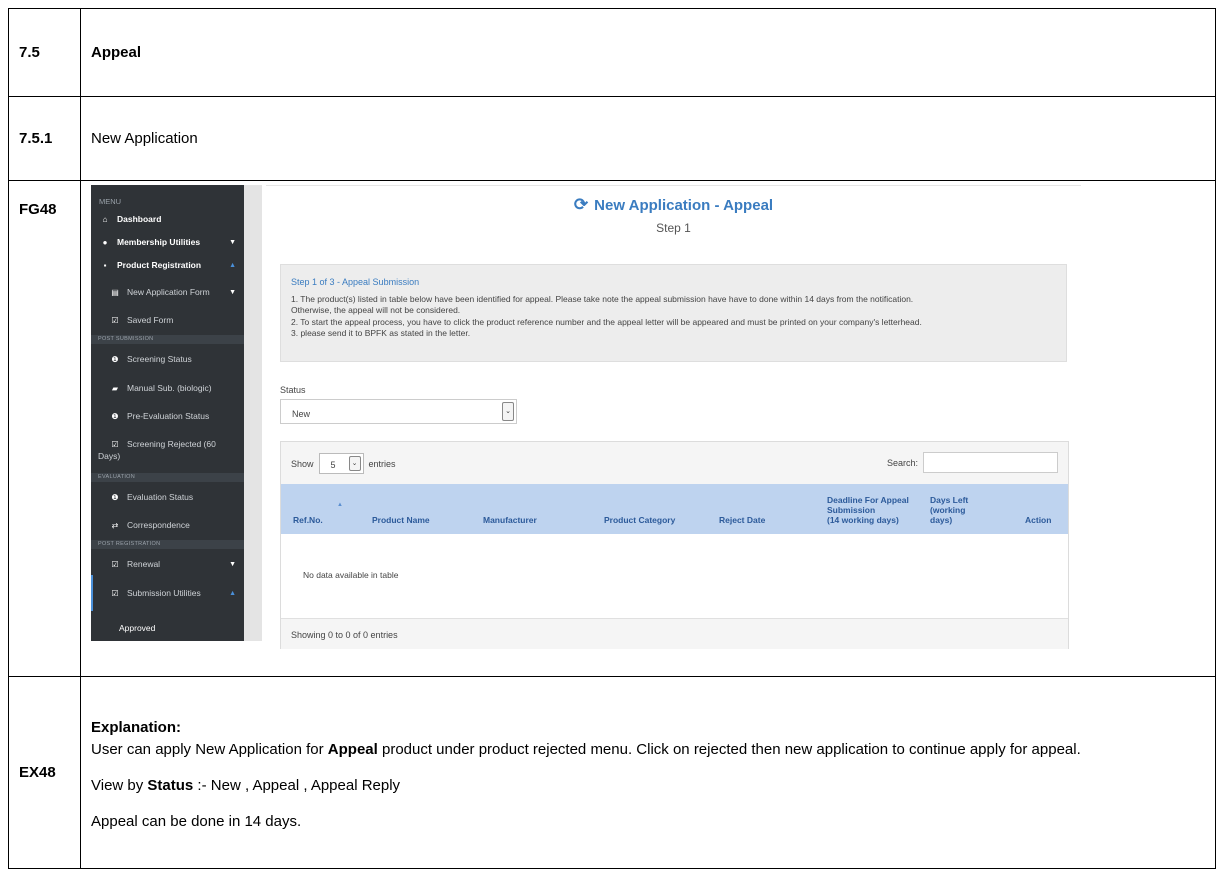  Describe the element at coordinates (167, 388) in the screenshot. I see `sidebar-item-manual-sub: ▰ Manual Sub. (biologic)` at that location.